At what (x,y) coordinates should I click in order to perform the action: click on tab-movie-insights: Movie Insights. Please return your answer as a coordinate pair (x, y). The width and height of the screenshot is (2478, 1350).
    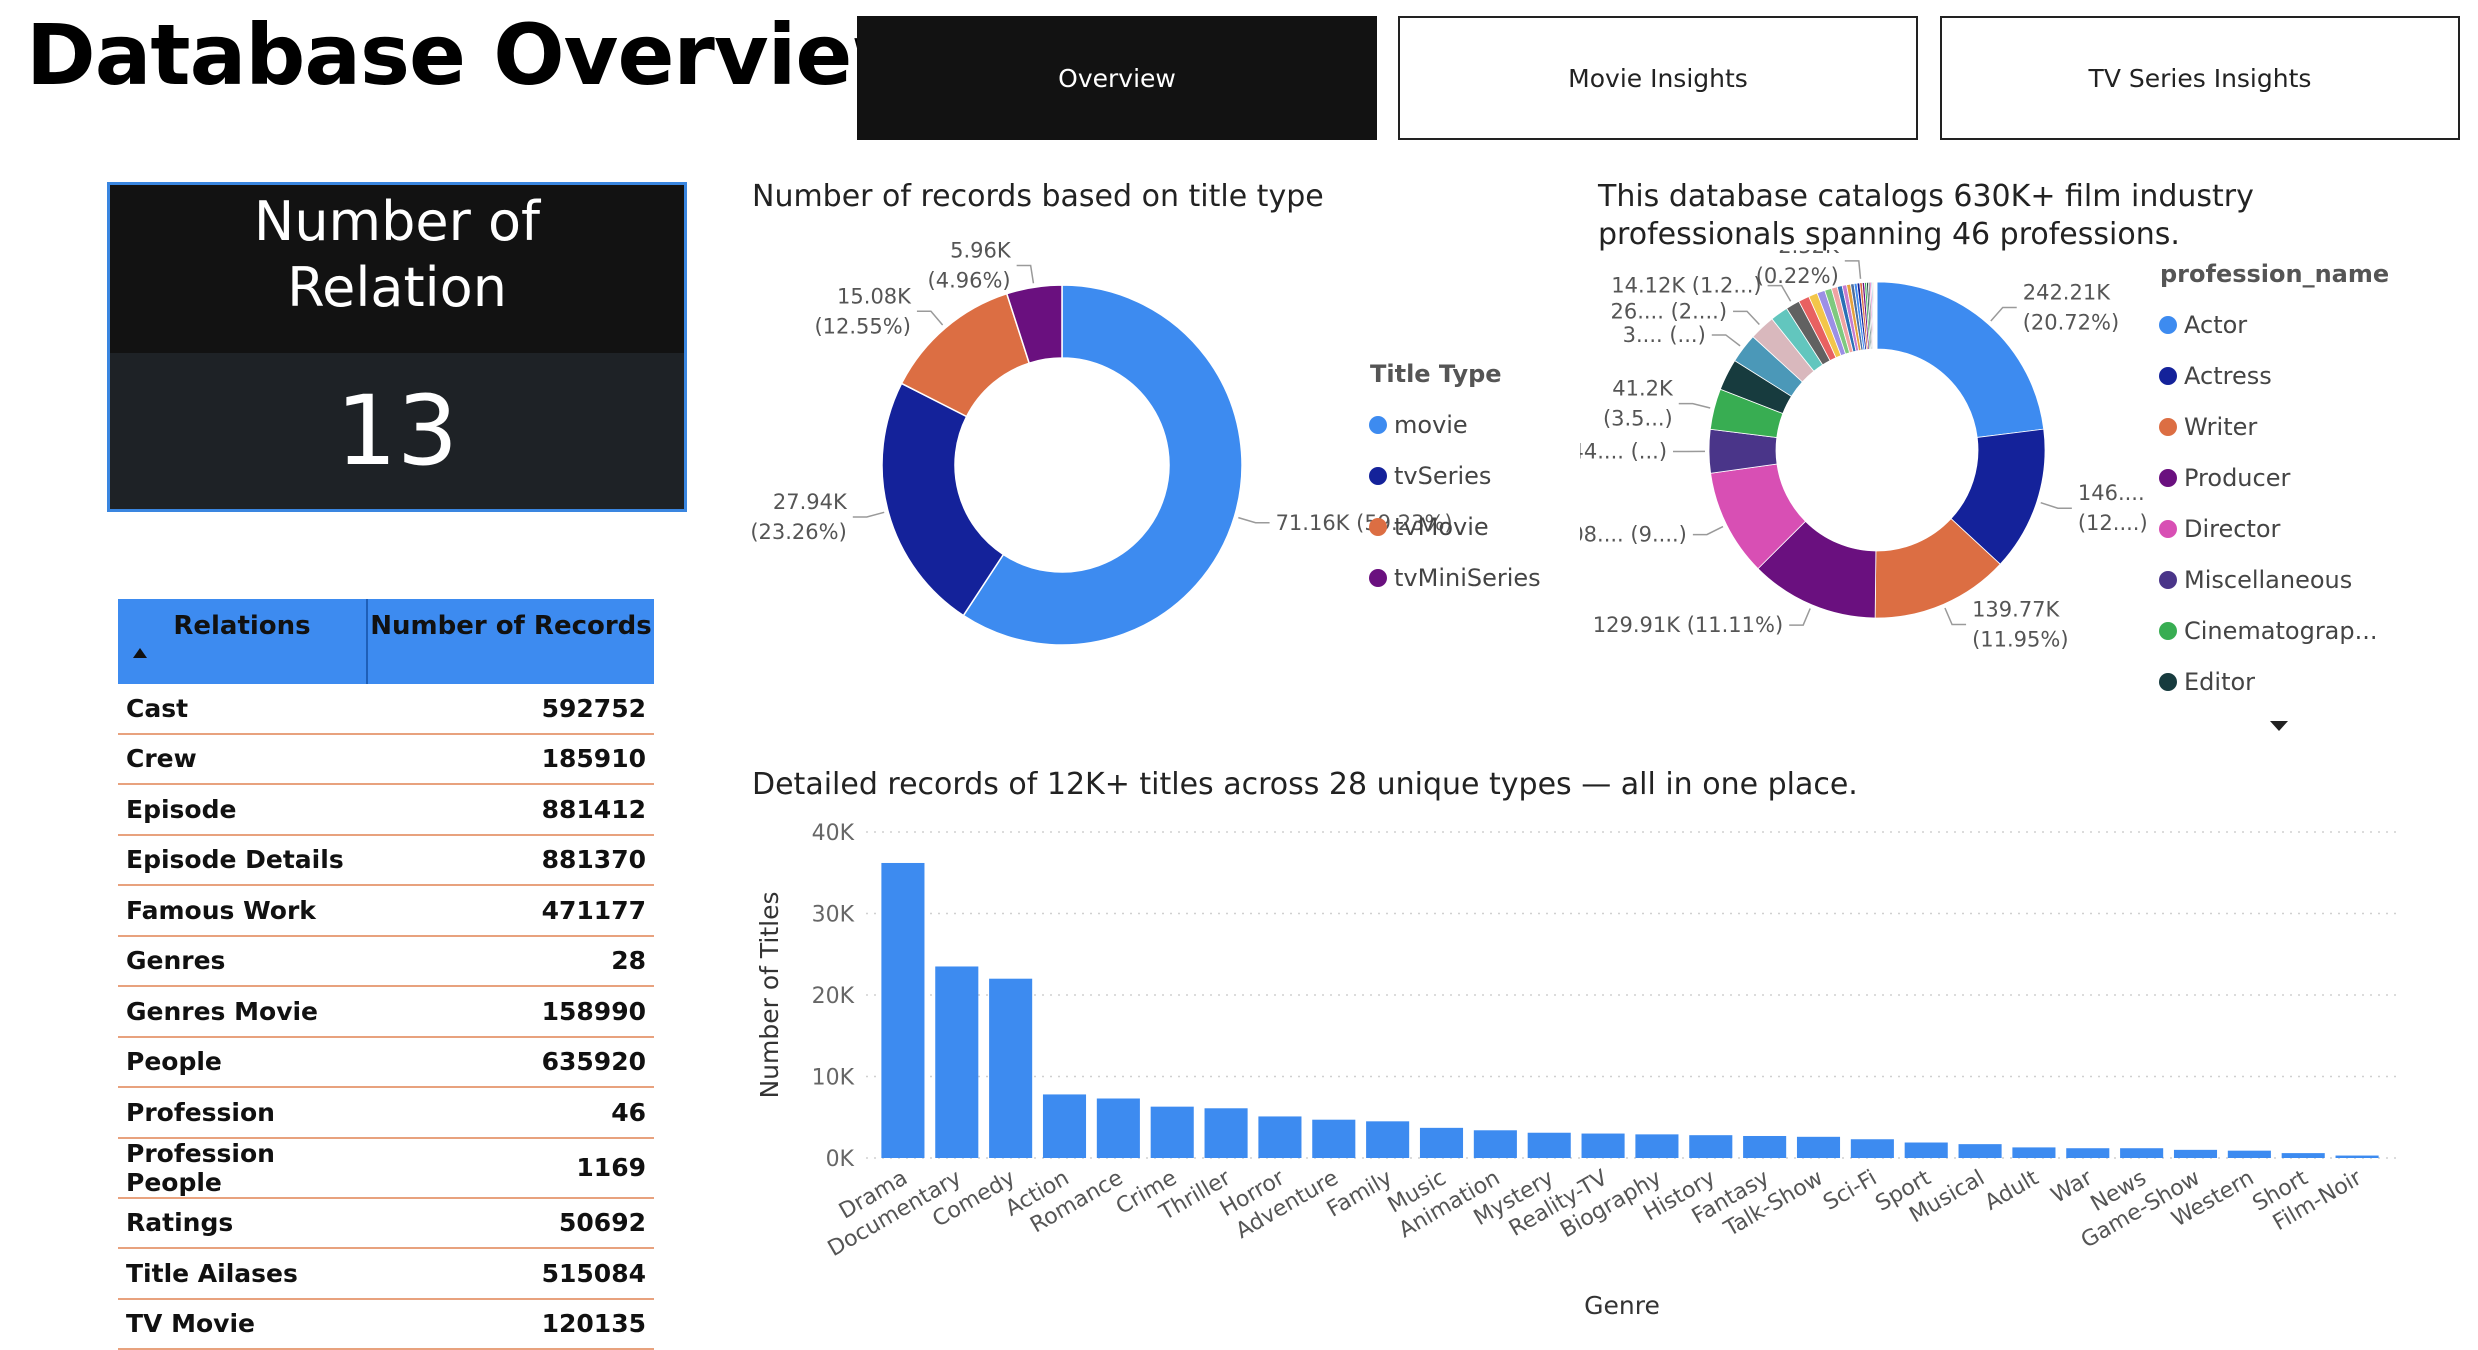
    Looking at the image, I should click on (1658, 78).